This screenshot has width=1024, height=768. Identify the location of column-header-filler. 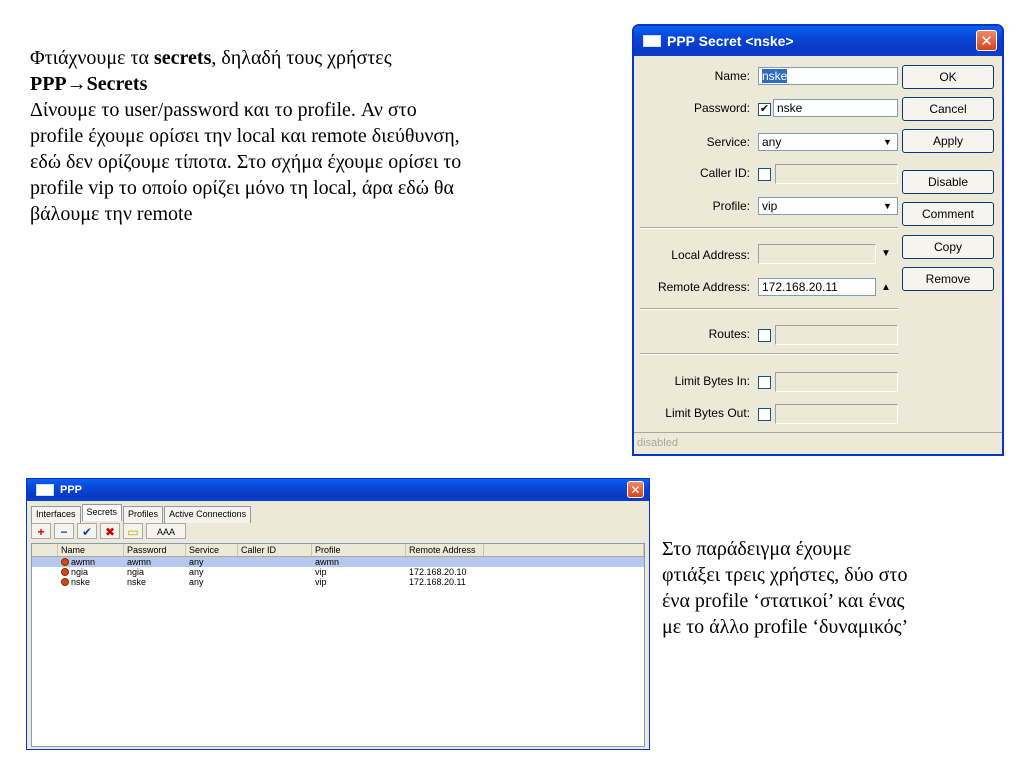
(564, 550).